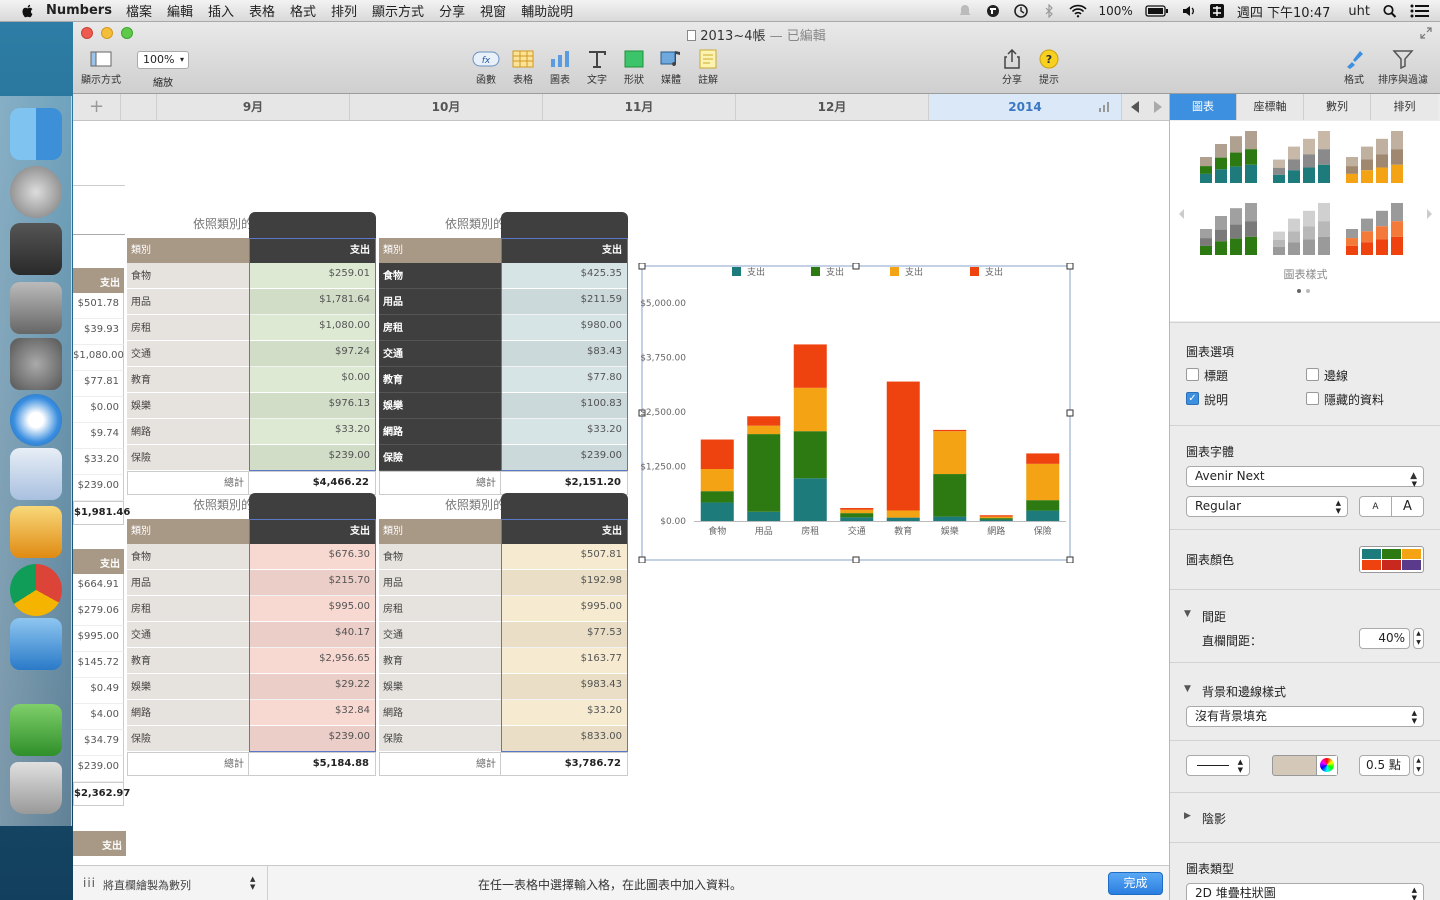 This screenshot has height=900, width=1440. What do you see at coordinates (98, 665) in the screenshot?
I see `partial-cell: $145.72` at bounding box center [98, 665].